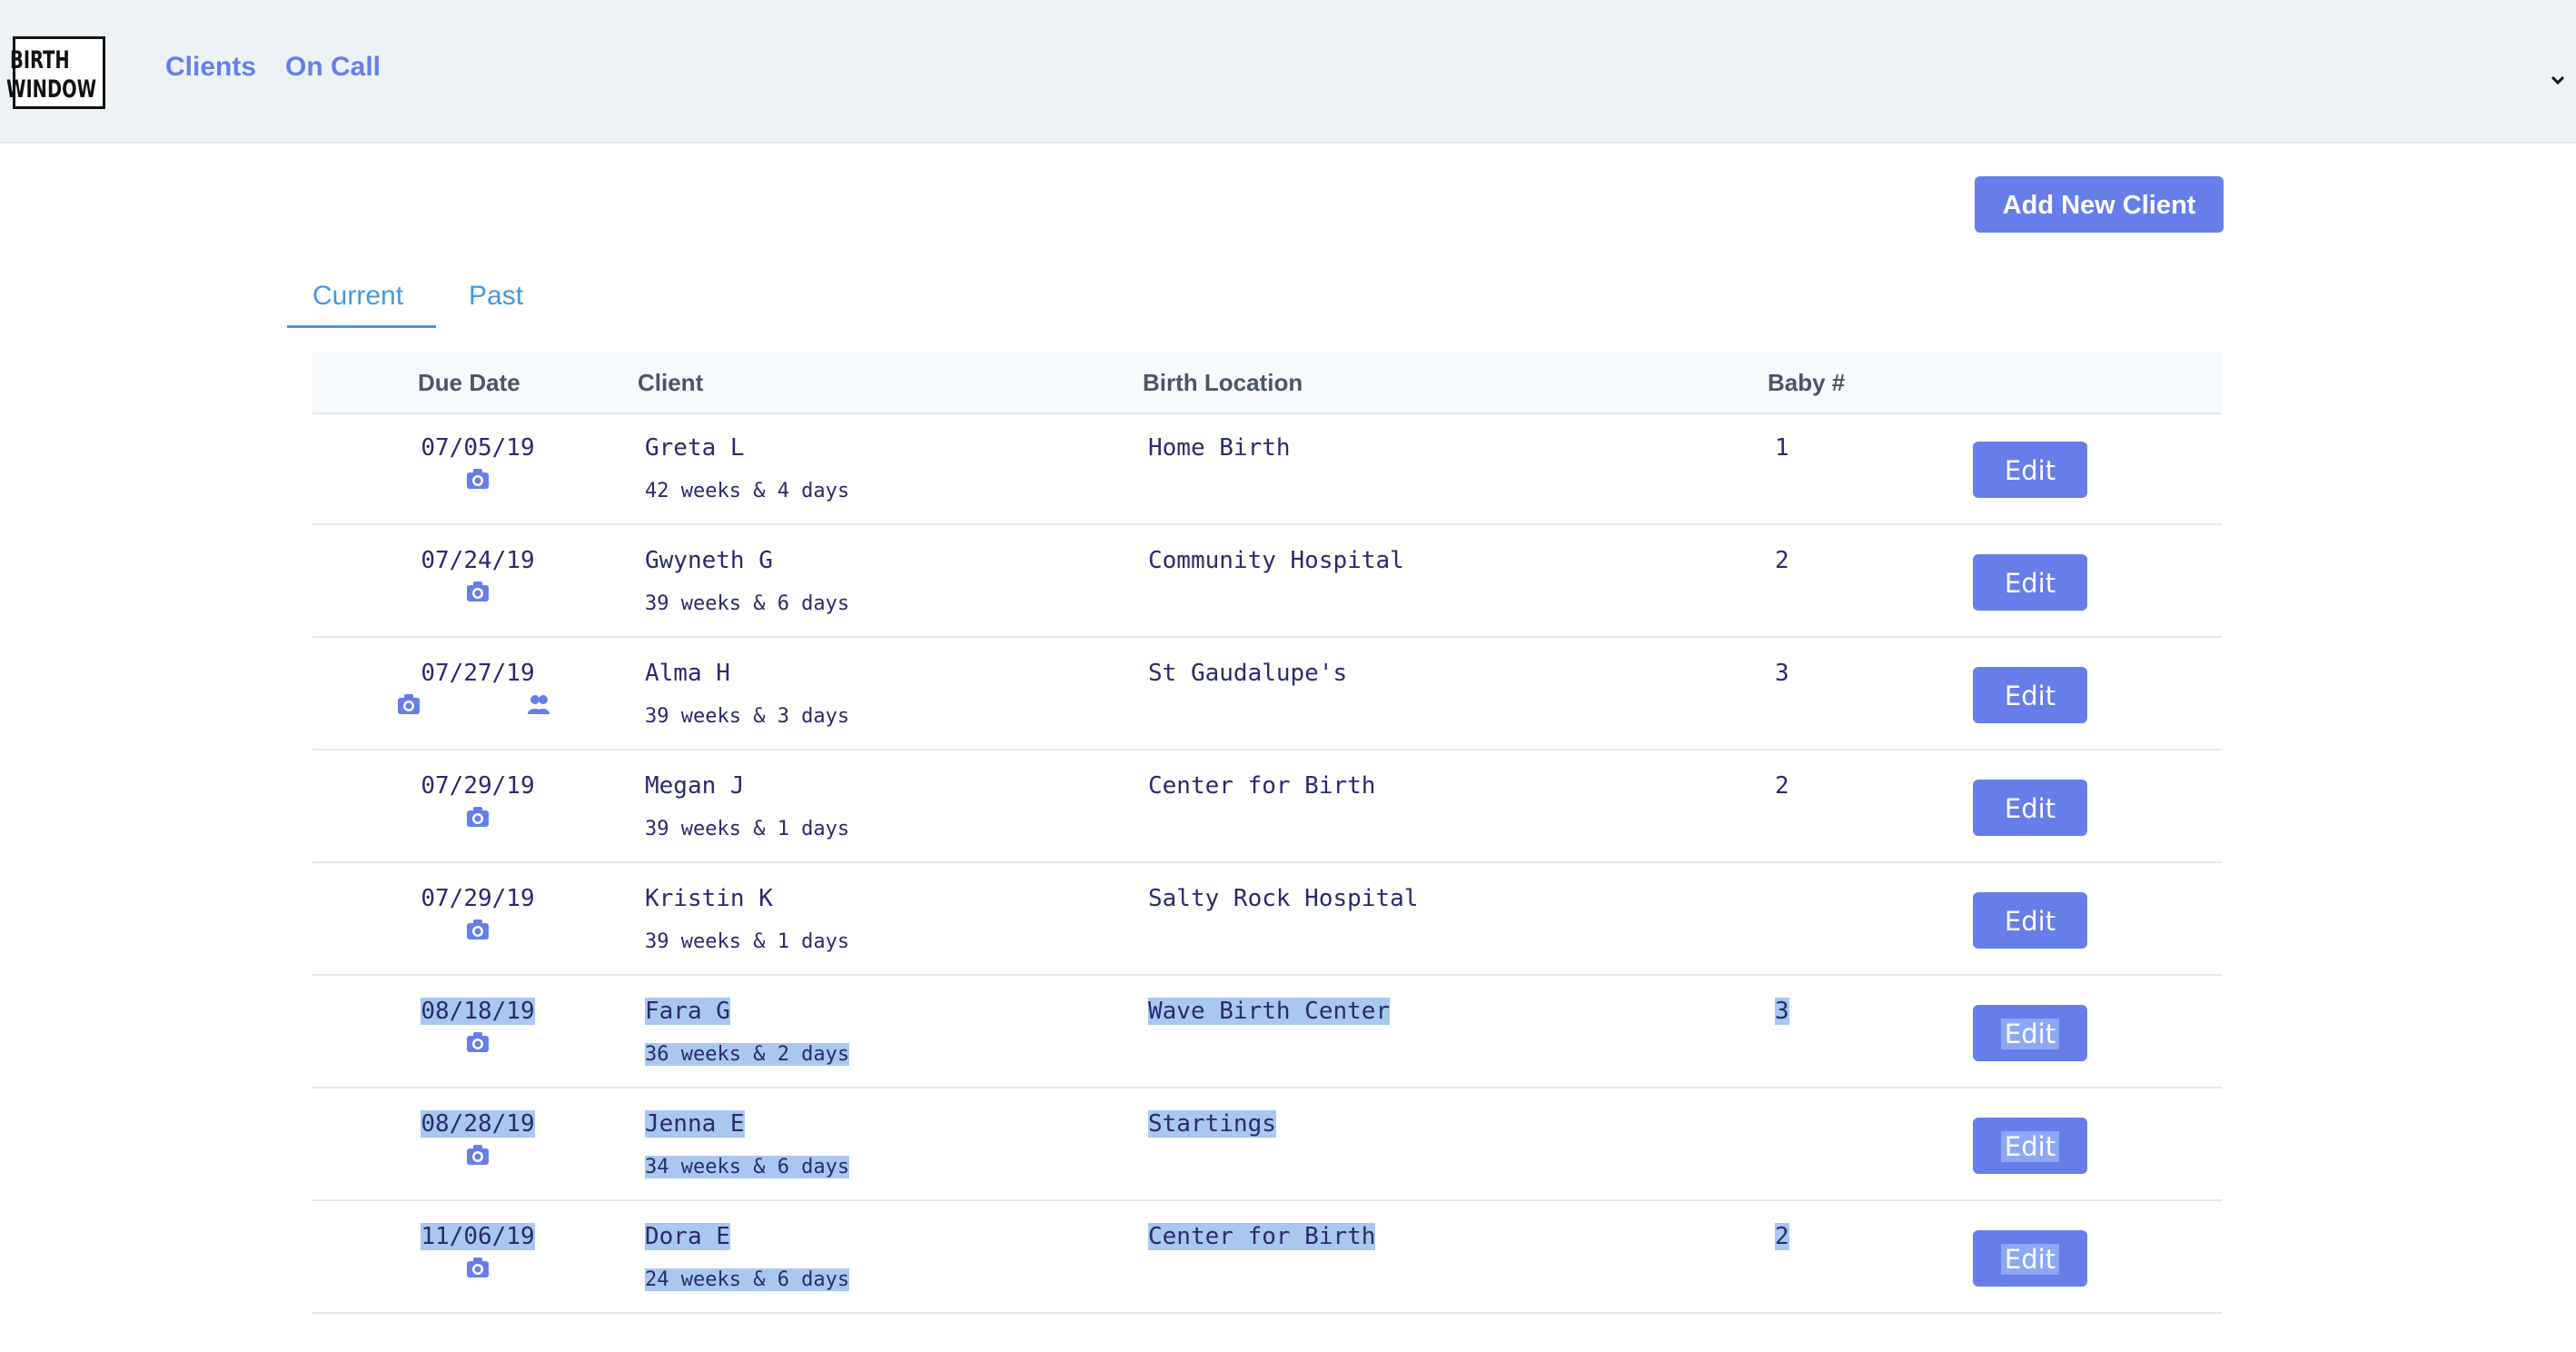 This screenshot has height=1352, width=2576. Describe the element at coordinates (695, 447) in the screenshot. I see `client-name: Greta L` at that location.